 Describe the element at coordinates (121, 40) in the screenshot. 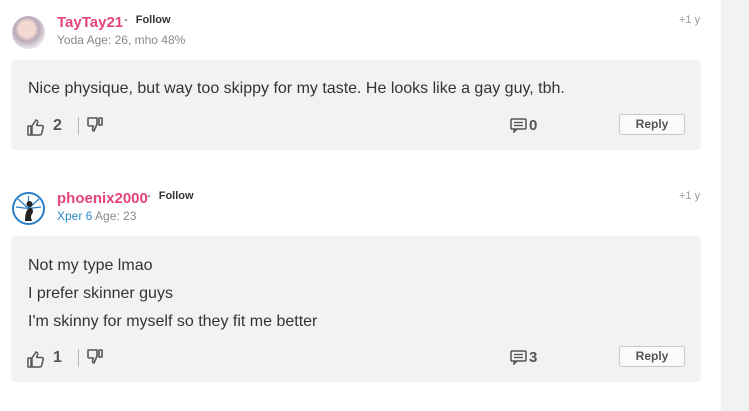

I see `user-meta: Yoda Age: 26, mho 48%` at that location.